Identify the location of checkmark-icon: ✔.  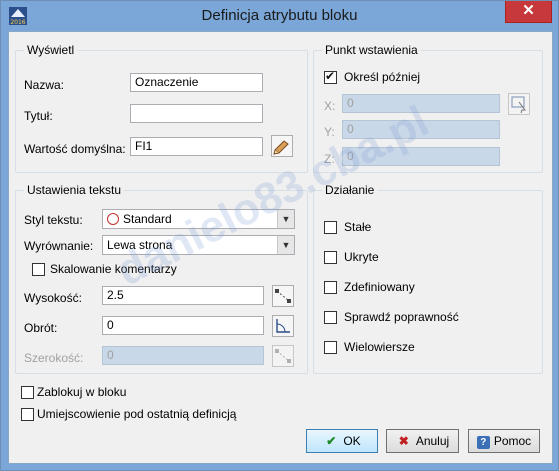
(331, 441).